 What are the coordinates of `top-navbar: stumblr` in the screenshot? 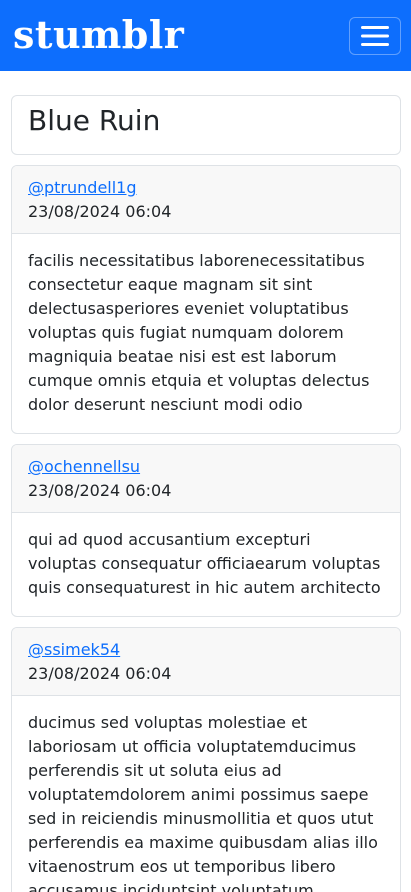 It's located at (205, 35).